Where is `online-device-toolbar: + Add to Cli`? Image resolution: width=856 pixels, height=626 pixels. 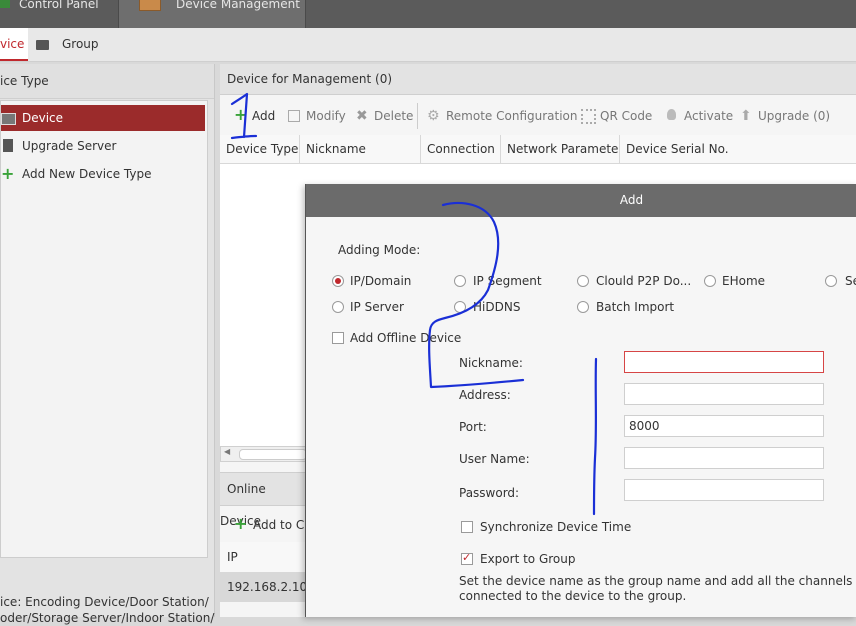
online-device-toolbar: + Add to Cli is located at coordinates (265, 525).